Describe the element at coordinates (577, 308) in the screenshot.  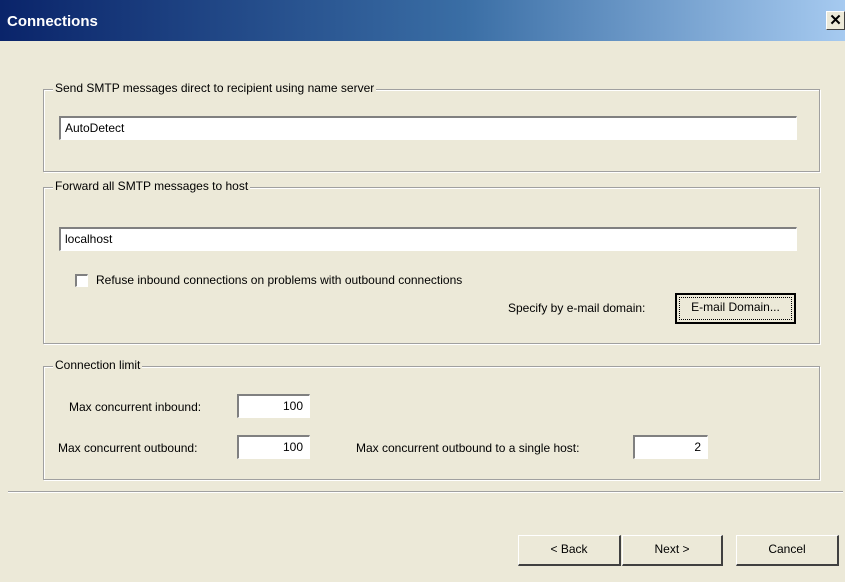
I see `specify-domain-label: Specify by e-mail domain:` at that location.